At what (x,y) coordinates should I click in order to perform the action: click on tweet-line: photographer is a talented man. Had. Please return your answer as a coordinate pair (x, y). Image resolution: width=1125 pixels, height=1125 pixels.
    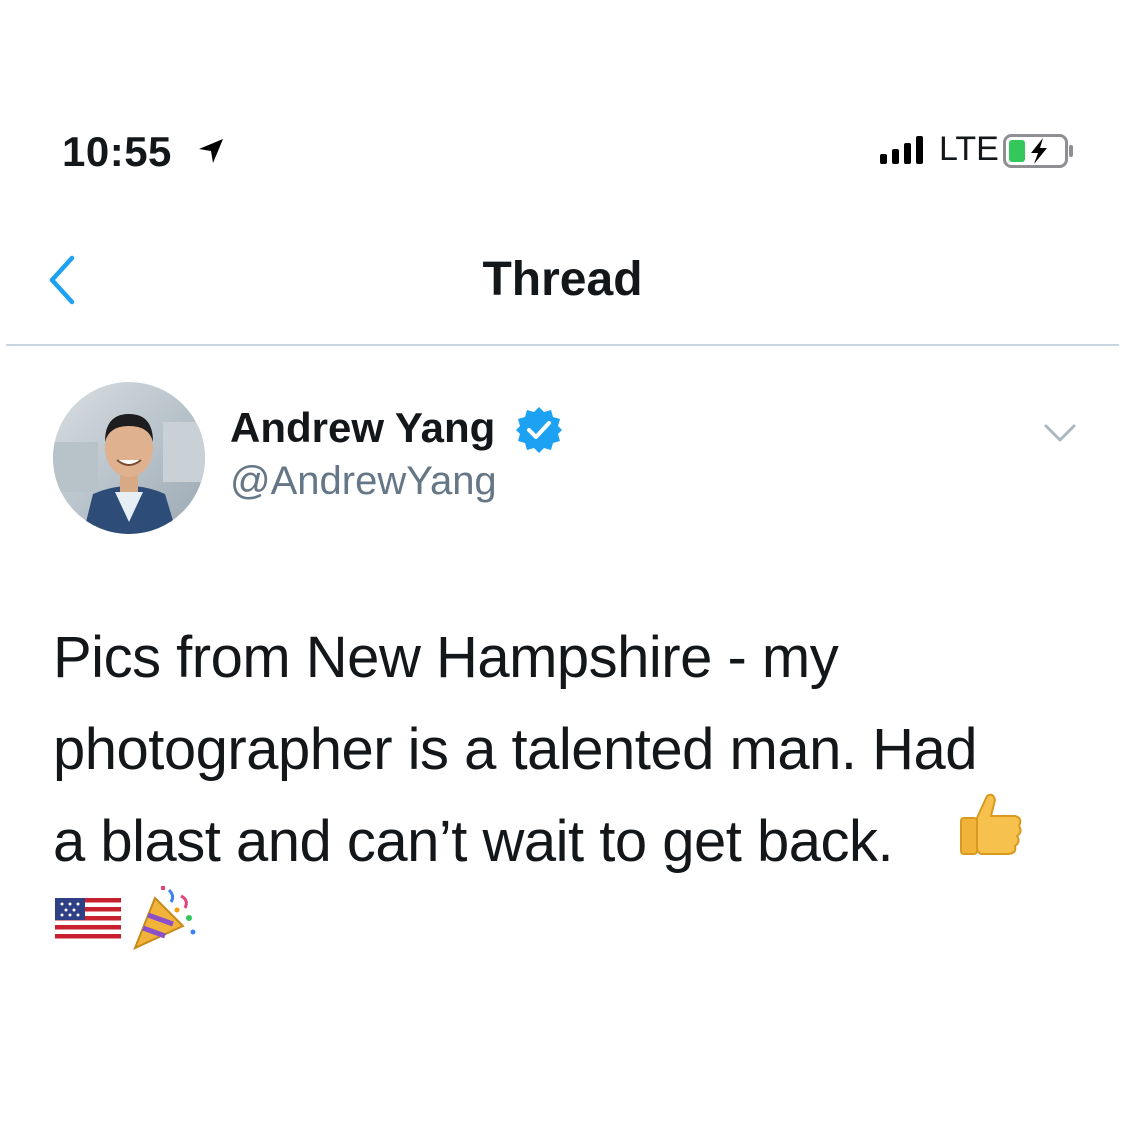
    Looking at the image, I should click on (515, 749).